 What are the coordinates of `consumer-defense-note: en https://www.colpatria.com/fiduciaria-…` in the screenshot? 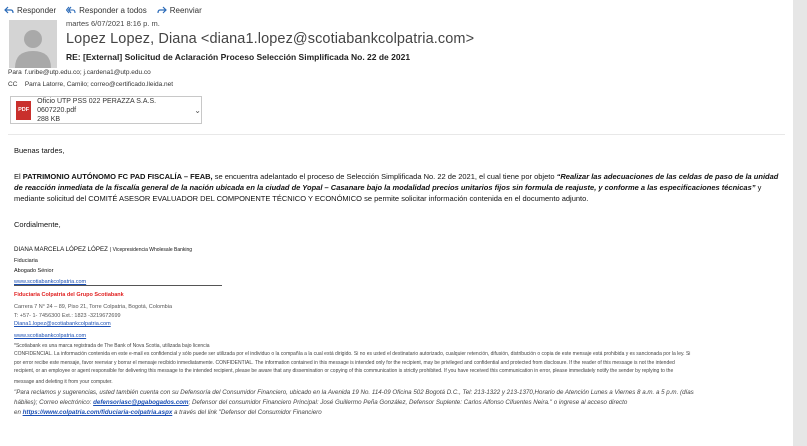 It's located at (168, 412).